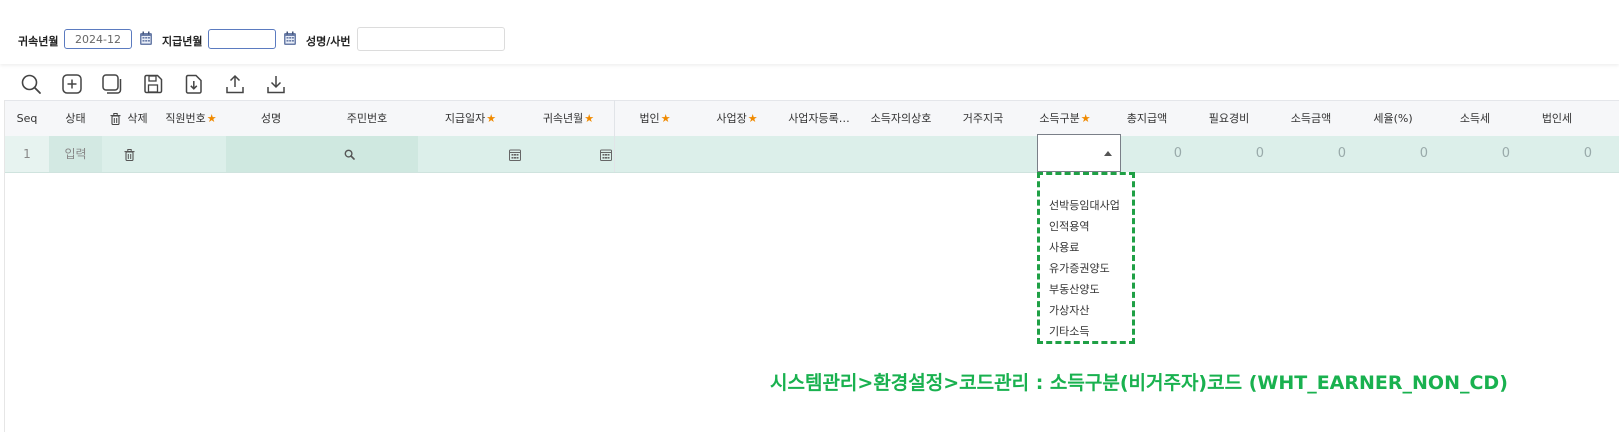 This screenshot has height=432, width=1619. What do you see at coordinates (1108, 153) in the screenshot?
I see `chevron-up-icon` at bounding box center [1108, 153].